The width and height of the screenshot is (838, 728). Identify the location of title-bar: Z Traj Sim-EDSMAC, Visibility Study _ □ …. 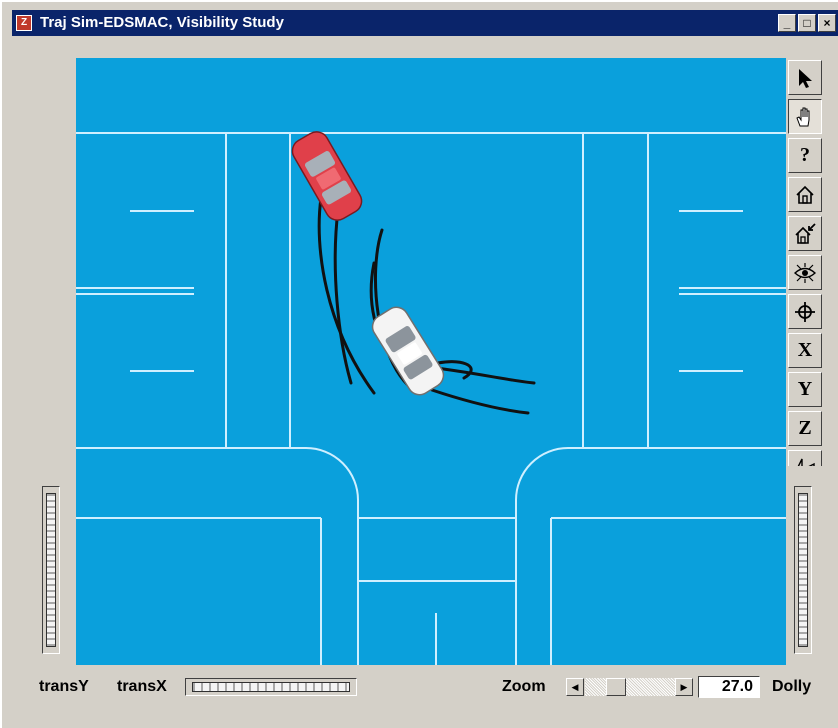
(425, 23).